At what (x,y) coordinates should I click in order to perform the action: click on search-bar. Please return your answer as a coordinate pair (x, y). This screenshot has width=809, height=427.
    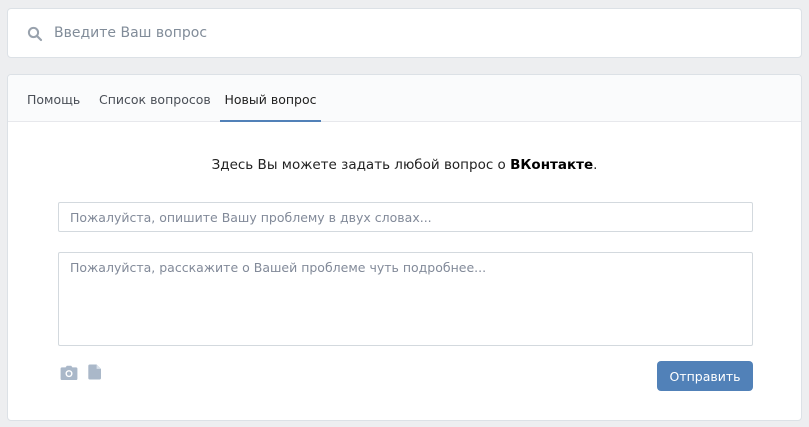
    Looking at the image, I should click on (404, 33).